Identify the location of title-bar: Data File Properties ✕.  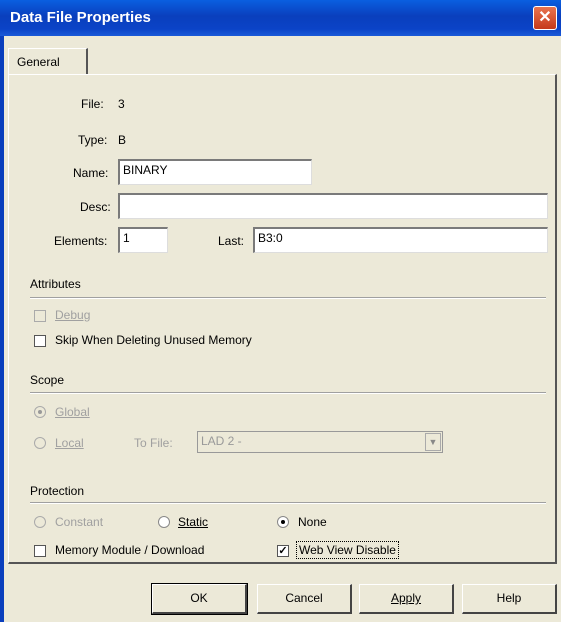
(280, 18).